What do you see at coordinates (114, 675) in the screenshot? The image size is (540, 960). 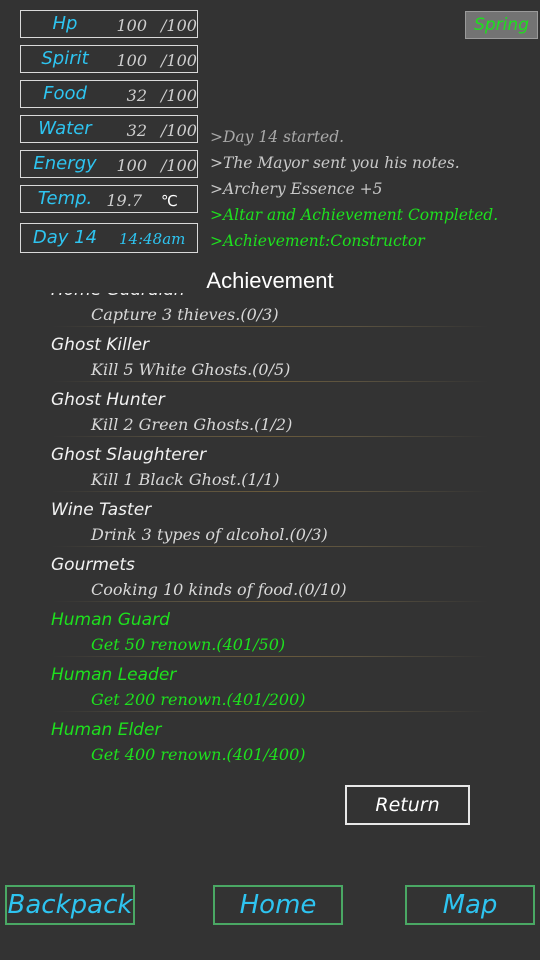 I see `achievement-name: Human Leader` at bounding box center [114, 675].